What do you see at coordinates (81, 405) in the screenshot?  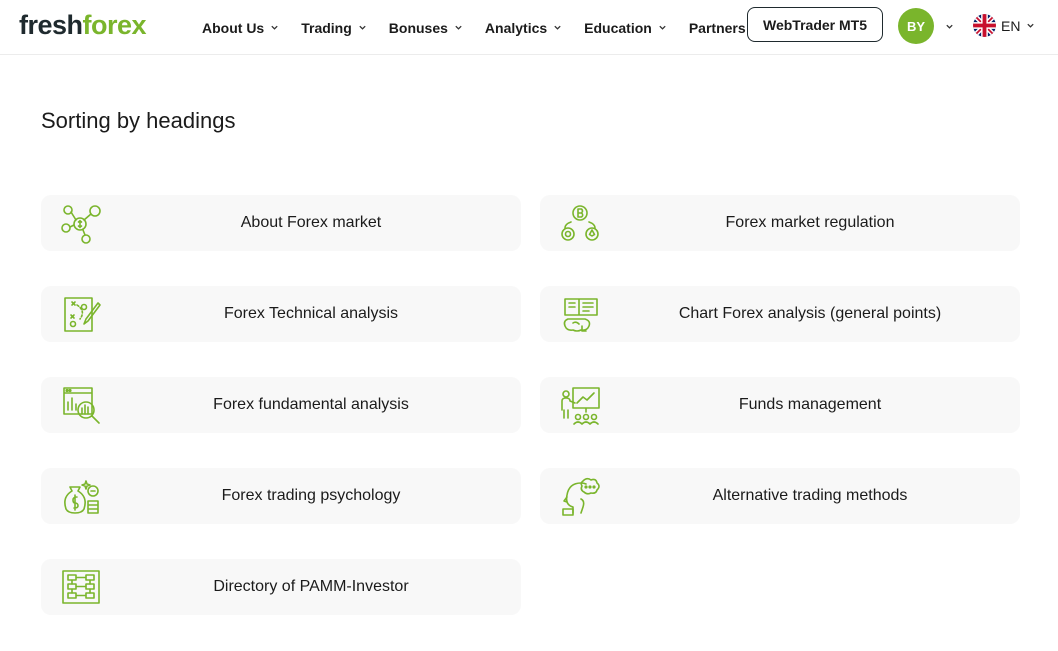 I see `chart-magnifier-icon` at bounding box center [81, 405].